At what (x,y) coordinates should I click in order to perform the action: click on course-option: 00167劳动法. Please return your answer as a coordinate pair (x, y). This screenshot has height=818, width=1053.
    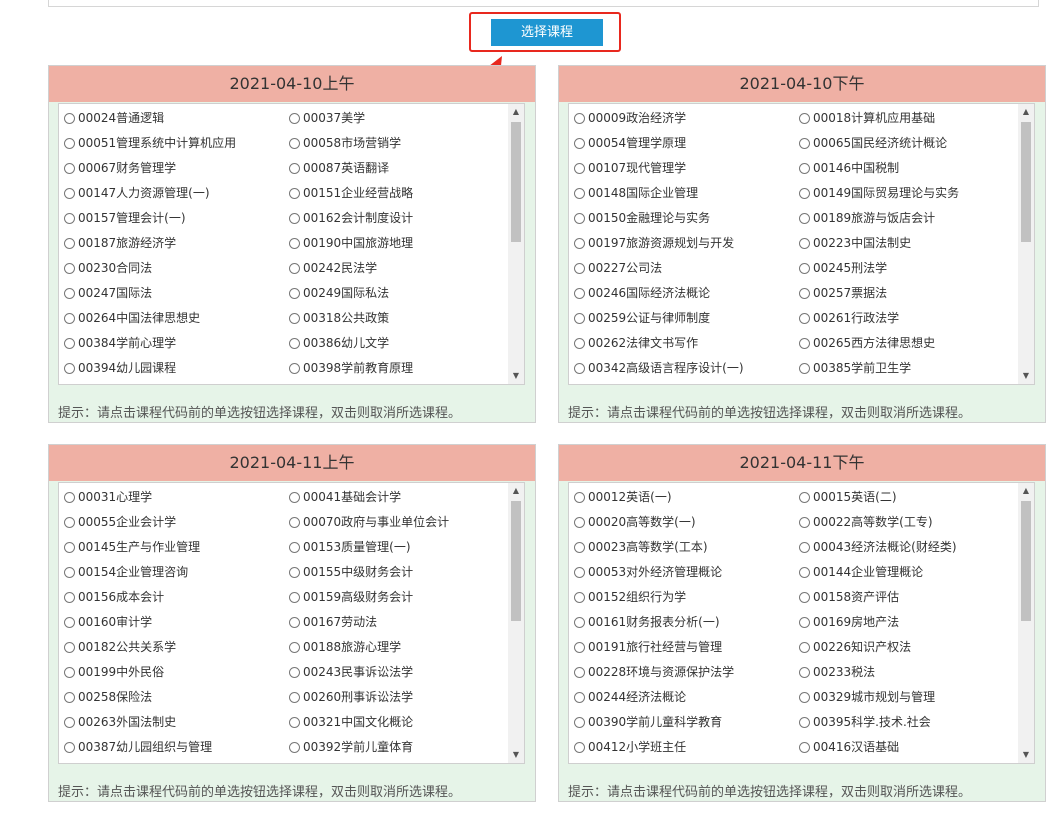
    Looking at the image, I should click on (333, 622).